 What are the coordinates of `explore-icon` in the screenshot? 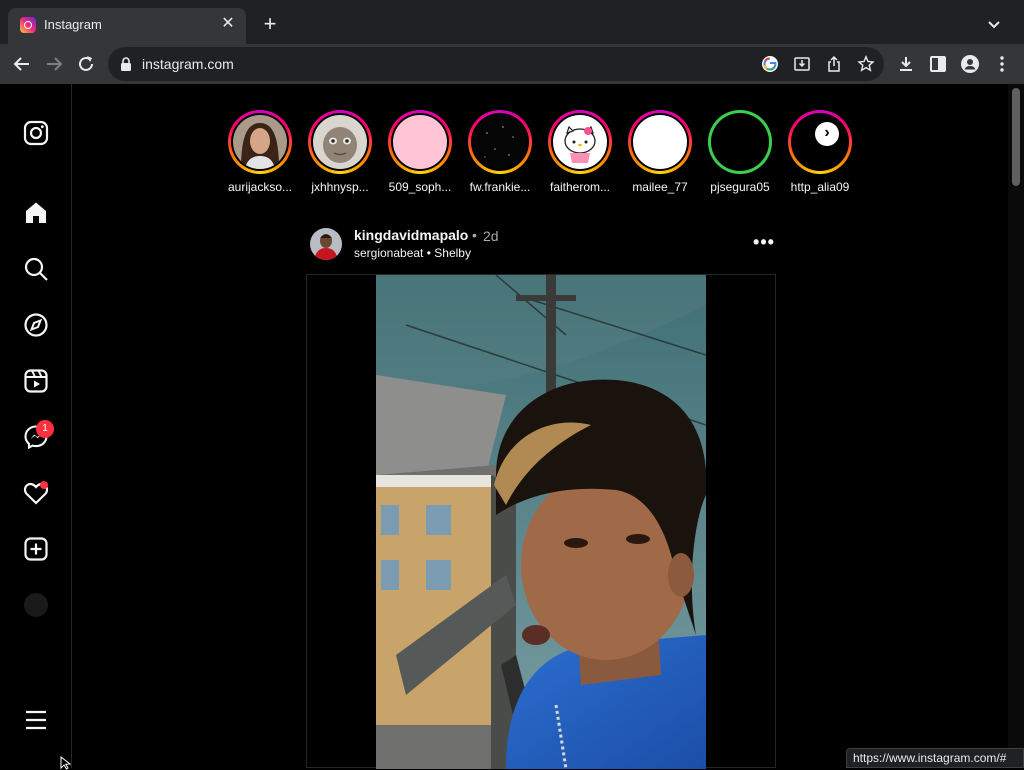 It's located at (36, 325).